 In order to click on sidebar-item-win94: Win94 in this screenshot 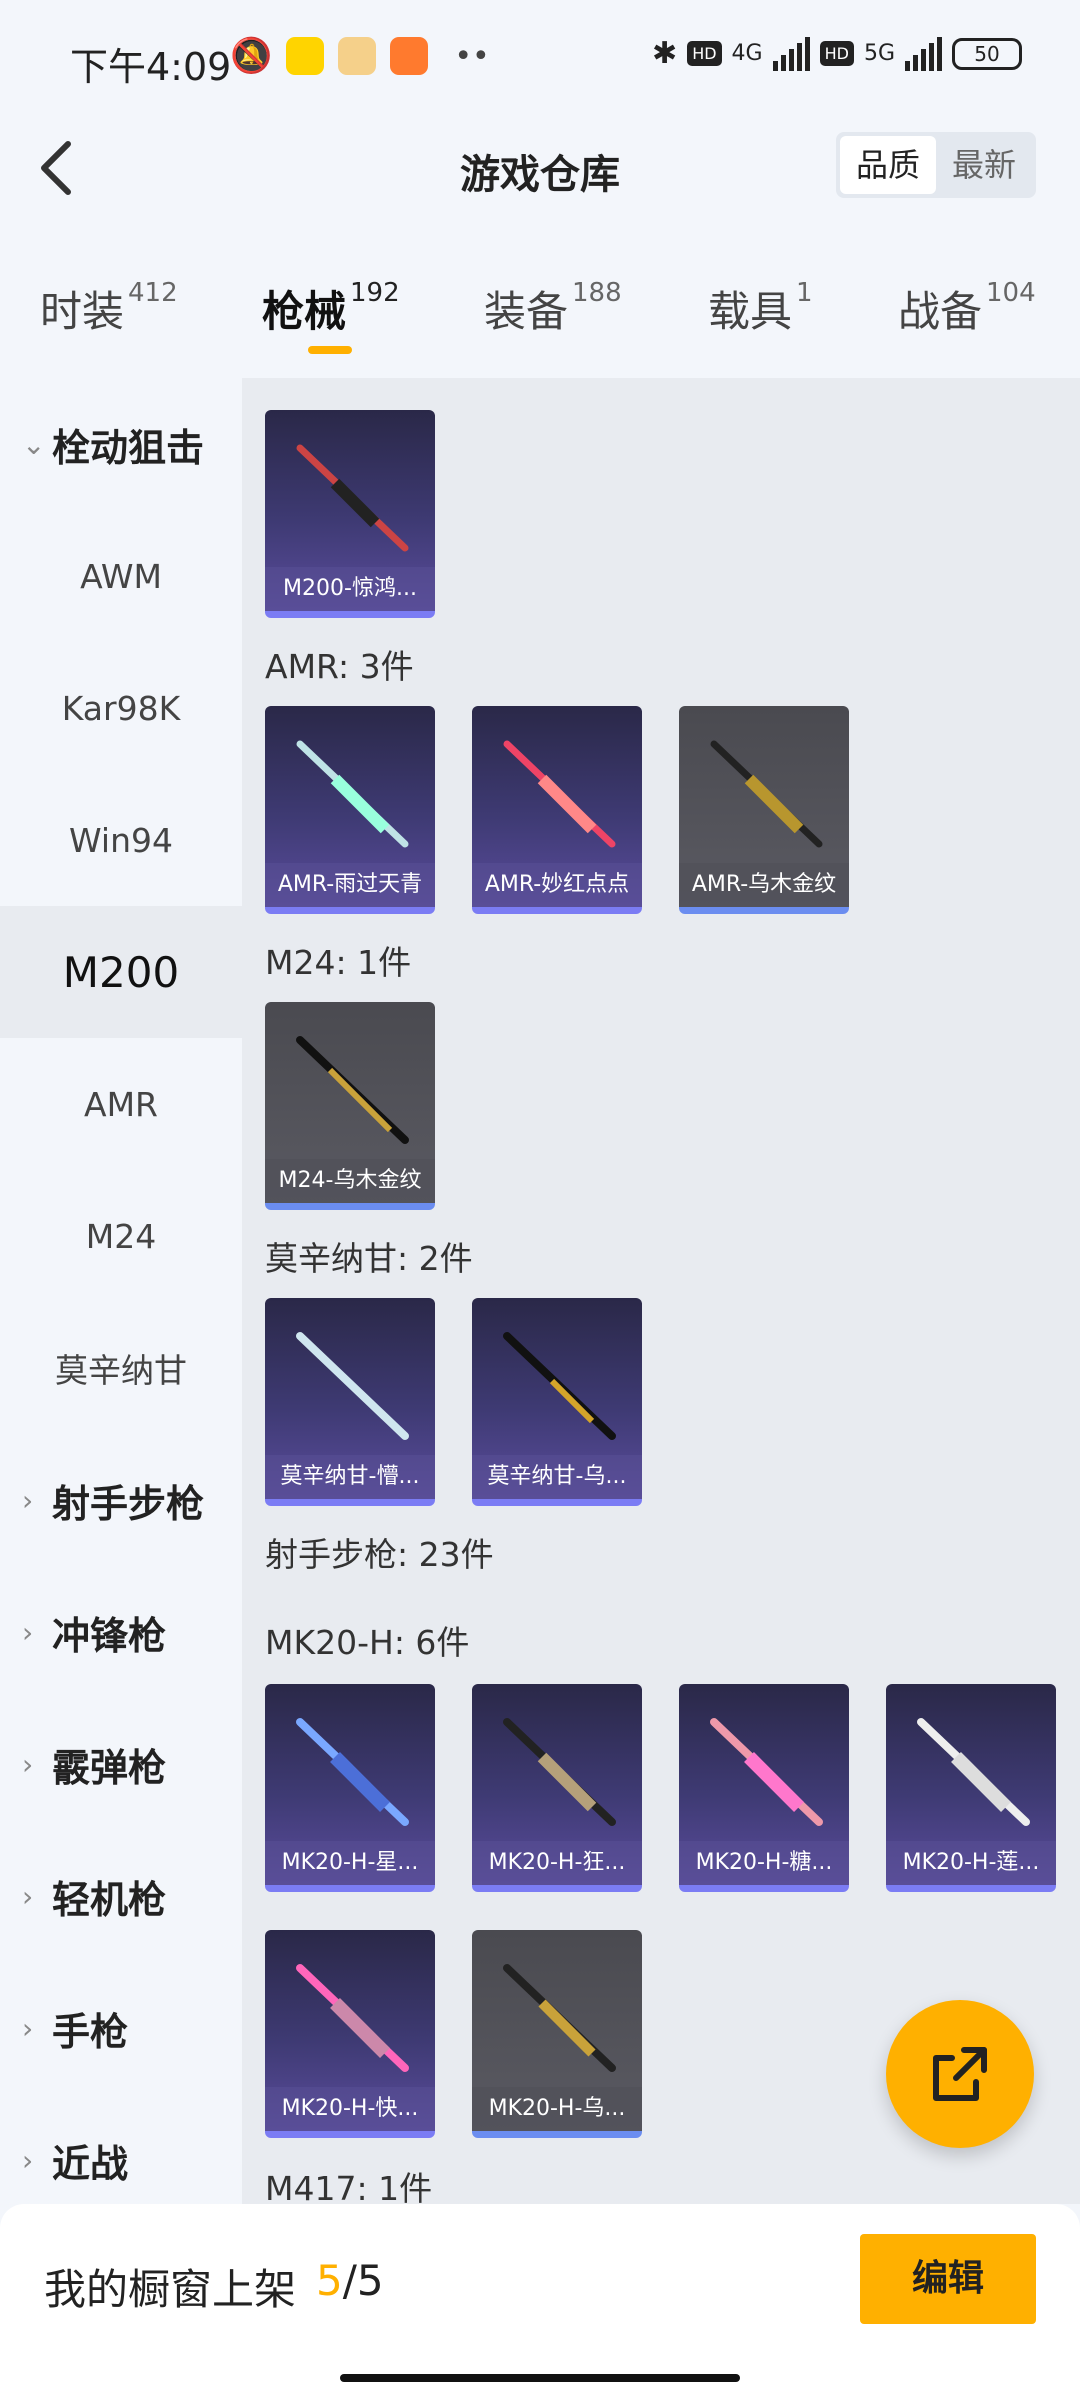, I will do `click(121, 840)`.